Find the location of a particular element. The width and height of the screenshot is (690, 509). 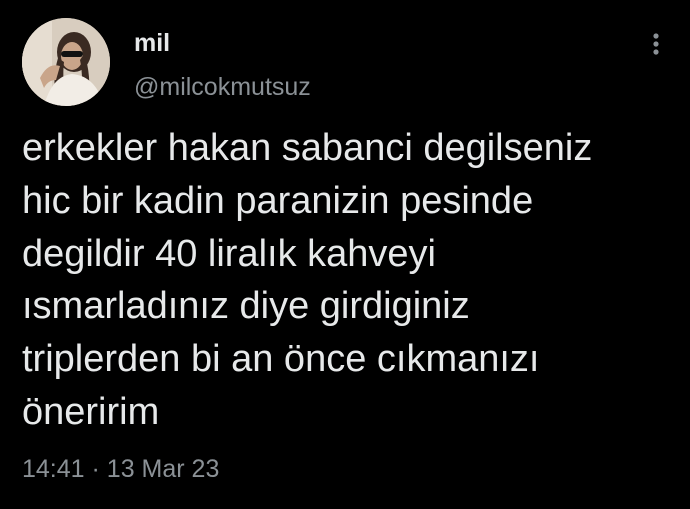

tweet-timestamp: 14:41 · 13 Mar 23 is located at coordinates (120, 469).